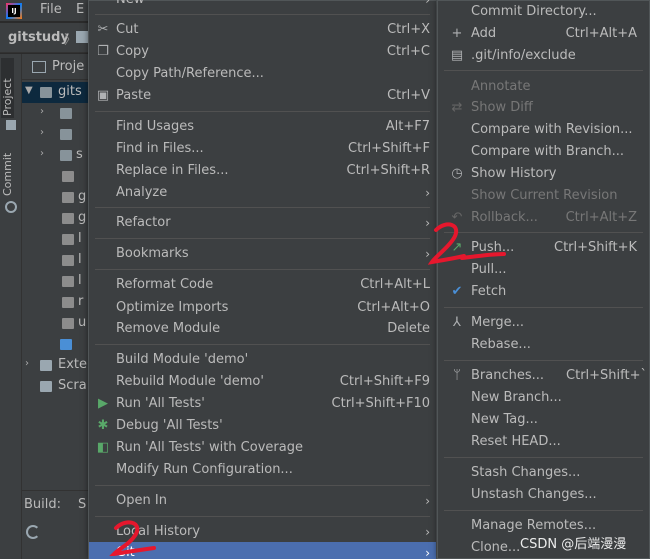 The height and width of the screenshot is (559, 650). I want to click on tab-project: Project, so click(7, 88).